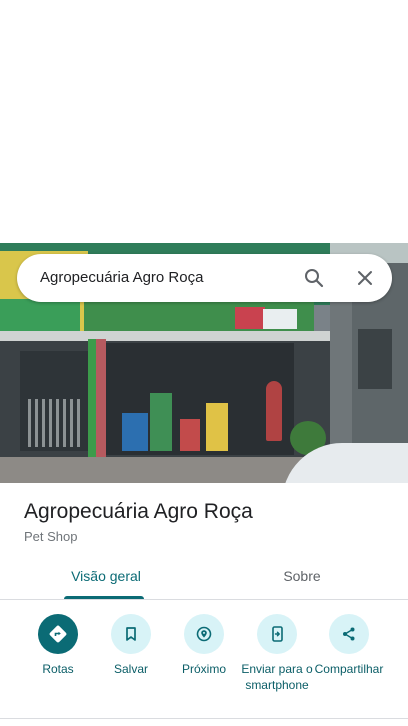  Describe the element at coordinates (204, 599) in the screenshot. I see `tab-divider` at that location.